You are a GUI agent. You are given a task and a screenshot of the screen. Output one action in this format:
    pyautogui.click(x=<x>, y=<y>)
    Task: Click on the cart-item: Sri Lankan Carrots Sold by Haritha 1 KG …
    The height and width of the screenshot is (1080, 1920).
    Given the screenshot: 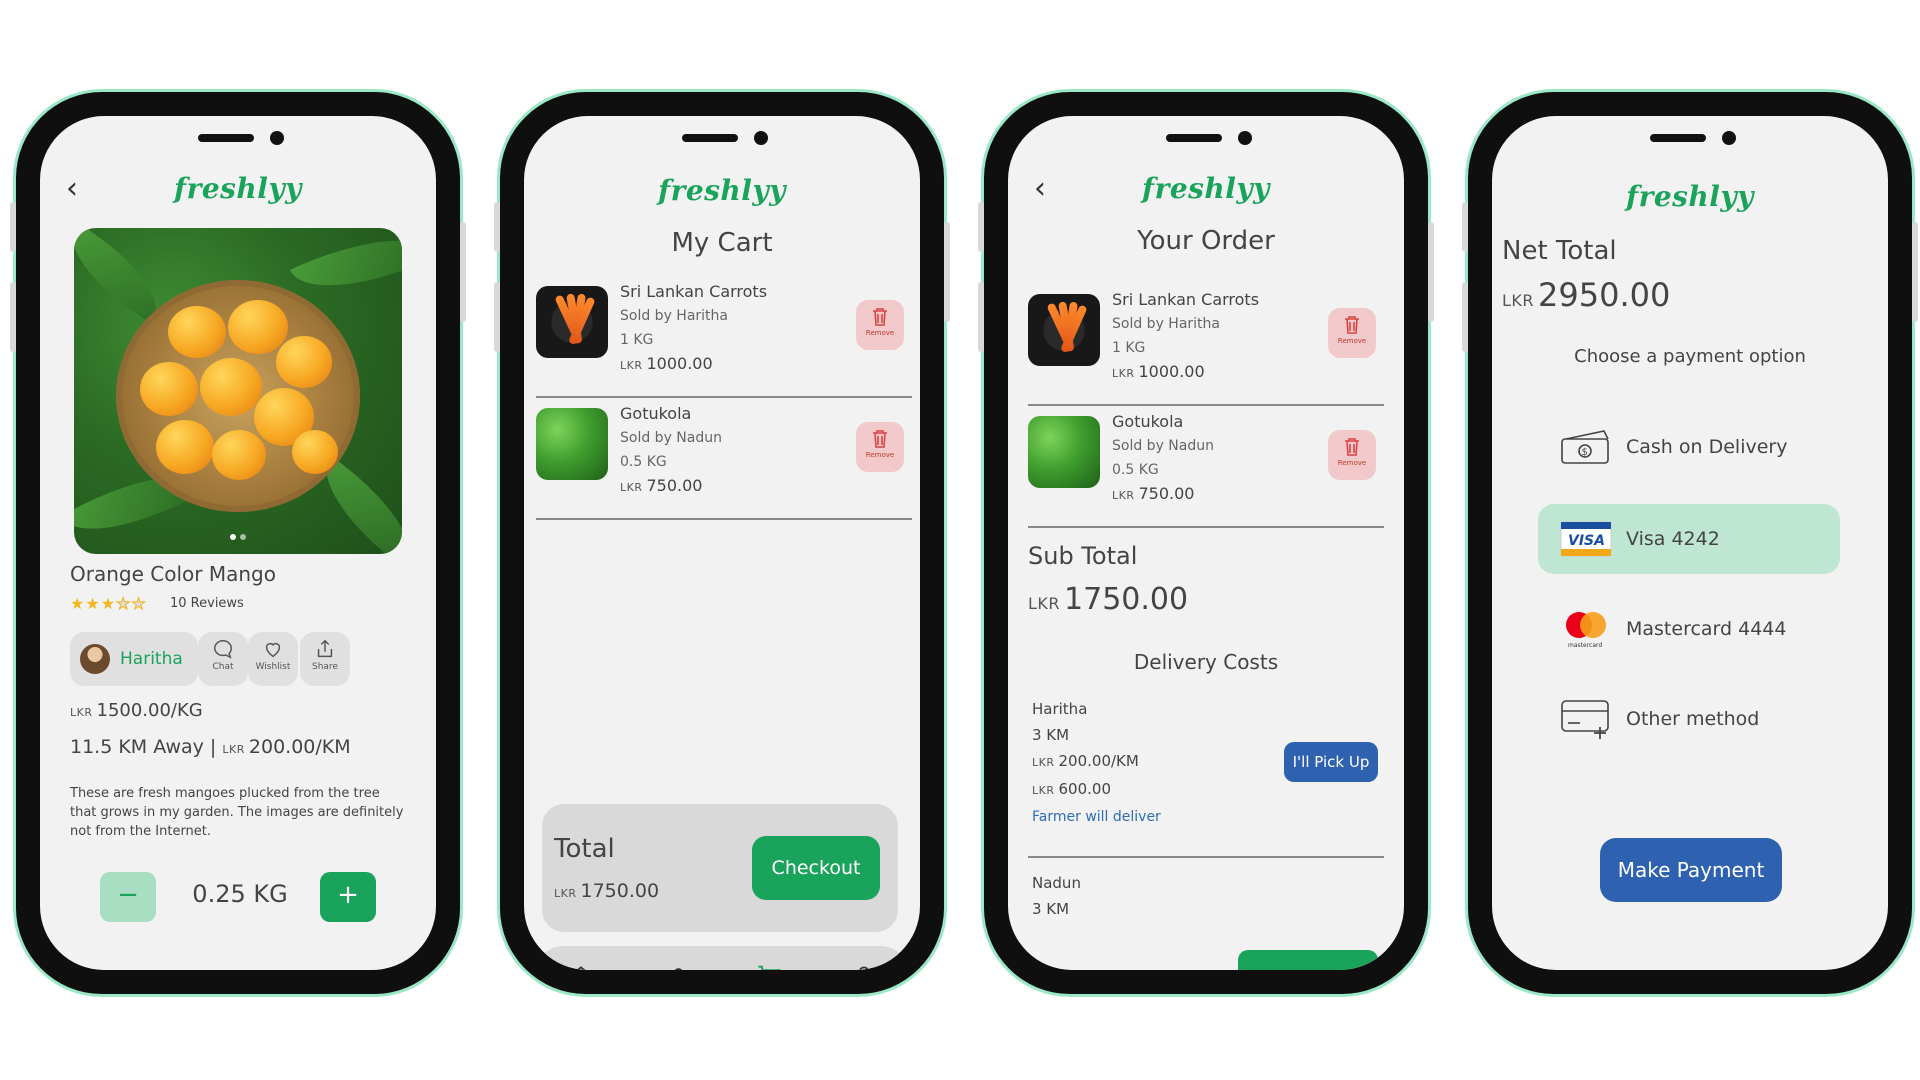 What is the action you would take?
    pyautogui.click(x=724, y=337)
    